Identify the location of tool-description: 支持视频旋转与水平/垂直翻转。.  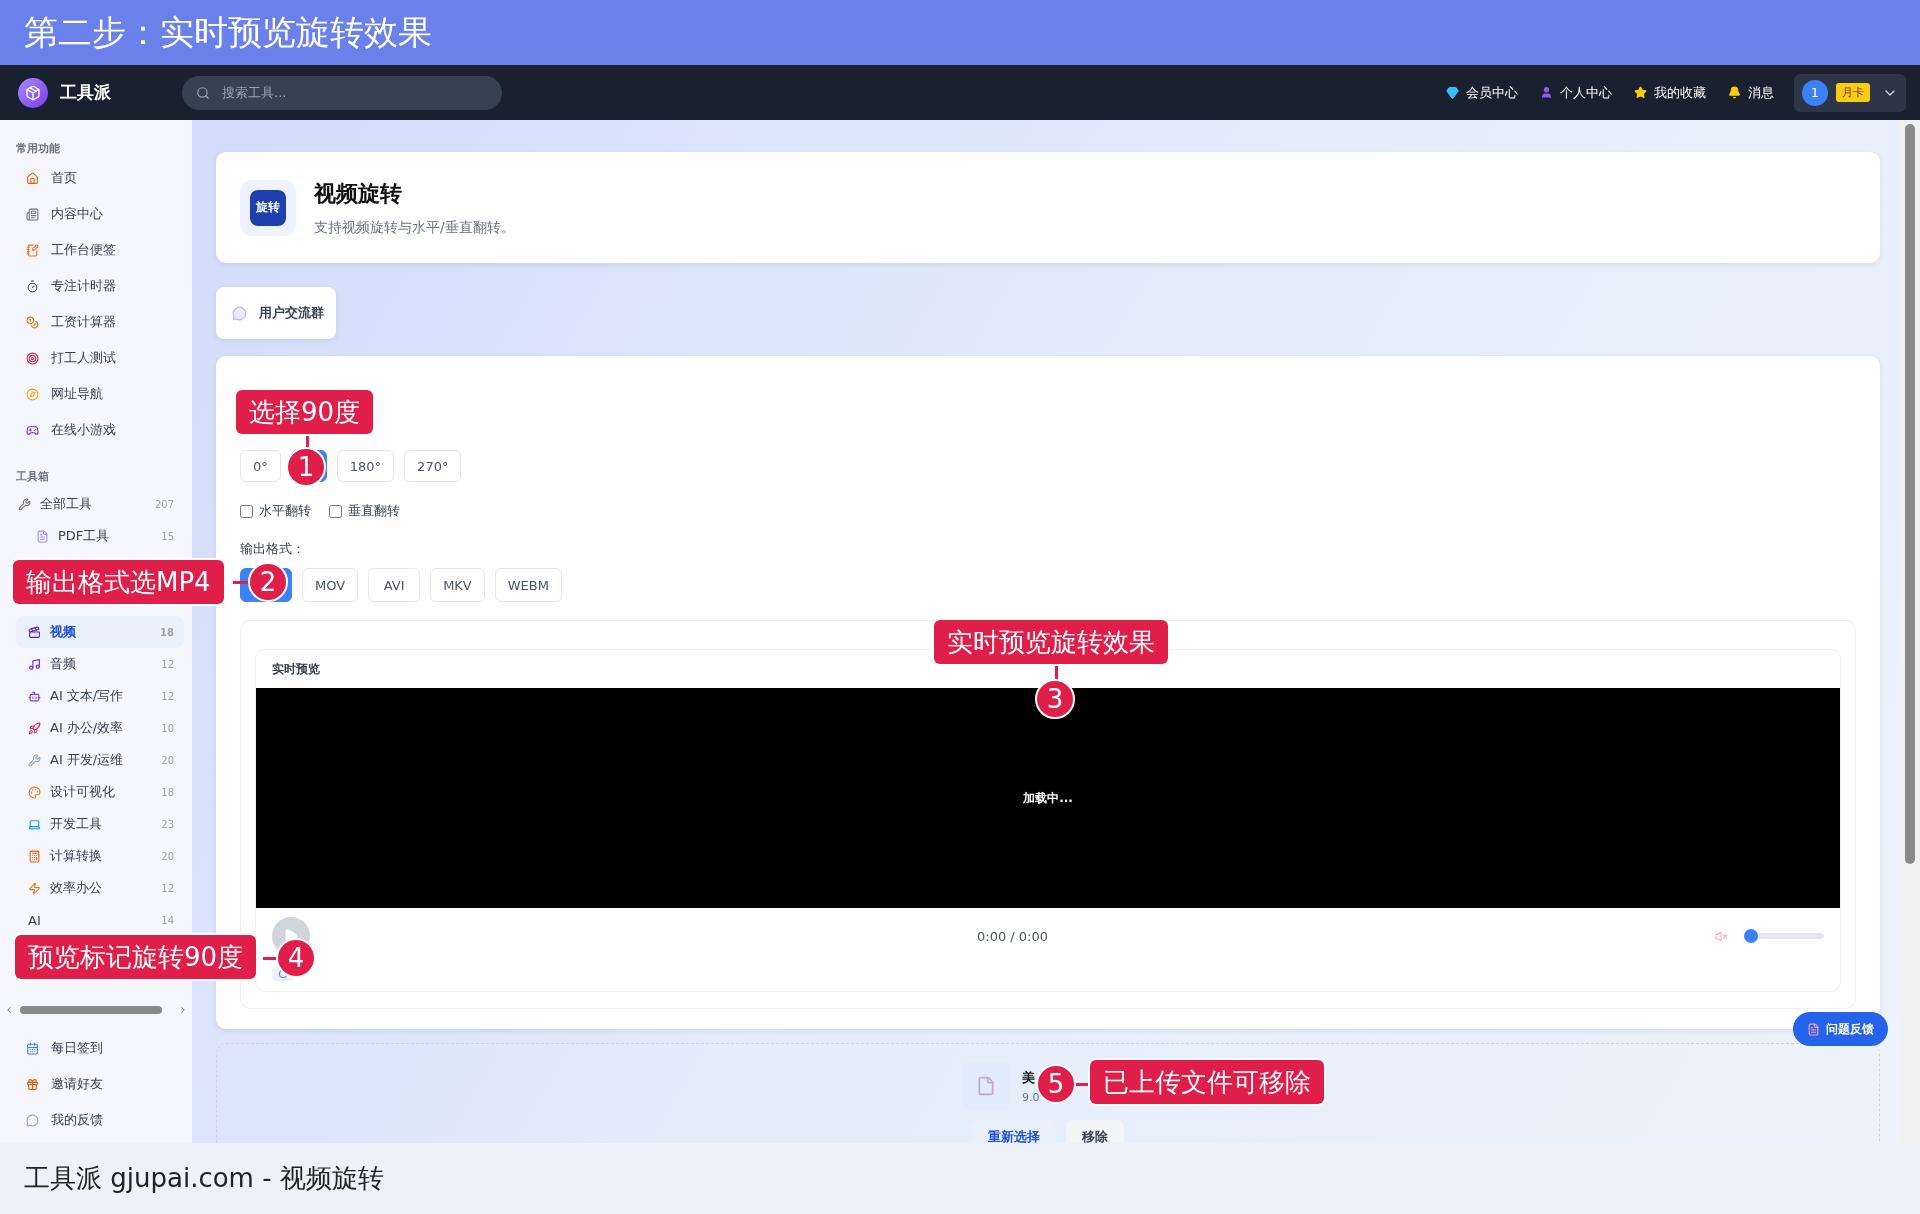
(414, 227).